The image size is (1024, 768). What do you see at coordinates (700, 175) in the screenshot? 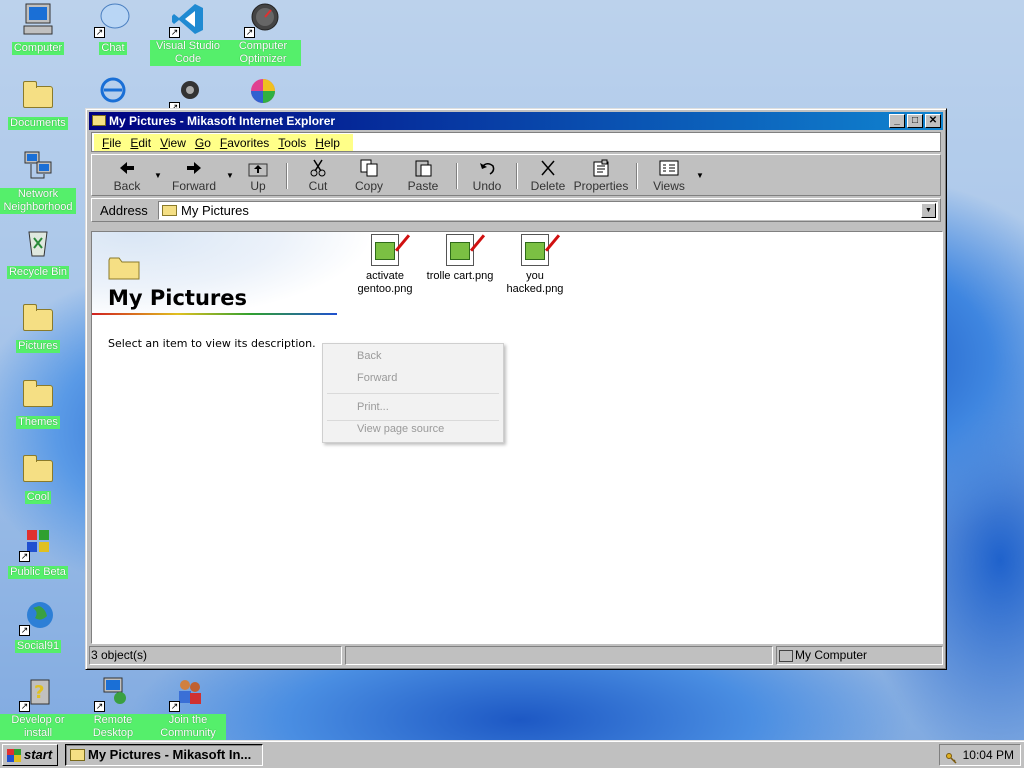
I see `views-dropdown-button: ▼` at bounding box center [700, 175].